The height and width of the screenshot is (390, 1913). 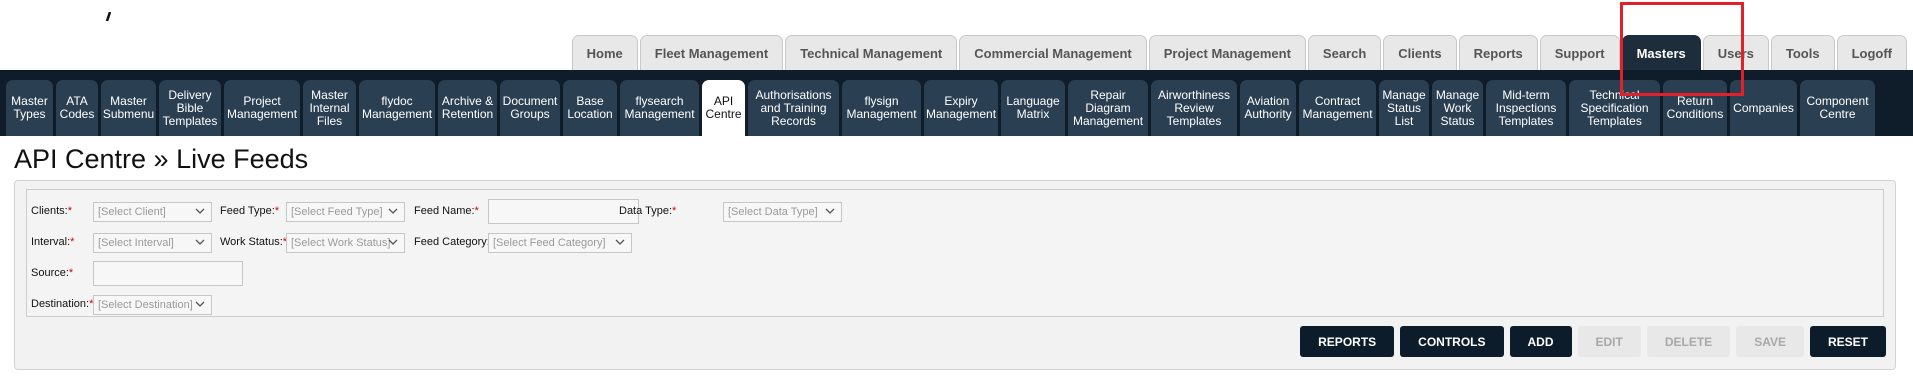 I want to click on sub-tab-manage-status-list: Manage Status List, so click(x=1404, y=108).